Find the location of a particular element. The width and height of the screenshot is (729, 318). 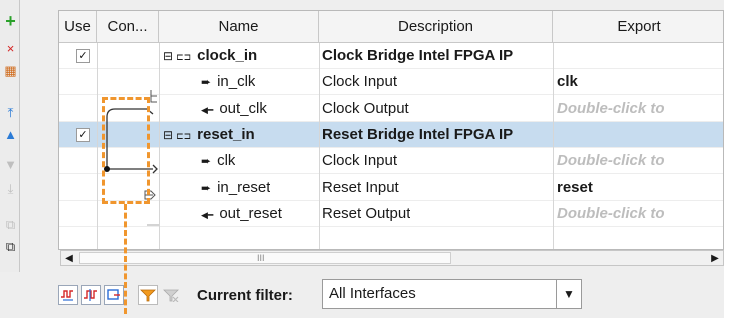

table-header: Use Con... Name Description Export is located at coordinates (391, 27).